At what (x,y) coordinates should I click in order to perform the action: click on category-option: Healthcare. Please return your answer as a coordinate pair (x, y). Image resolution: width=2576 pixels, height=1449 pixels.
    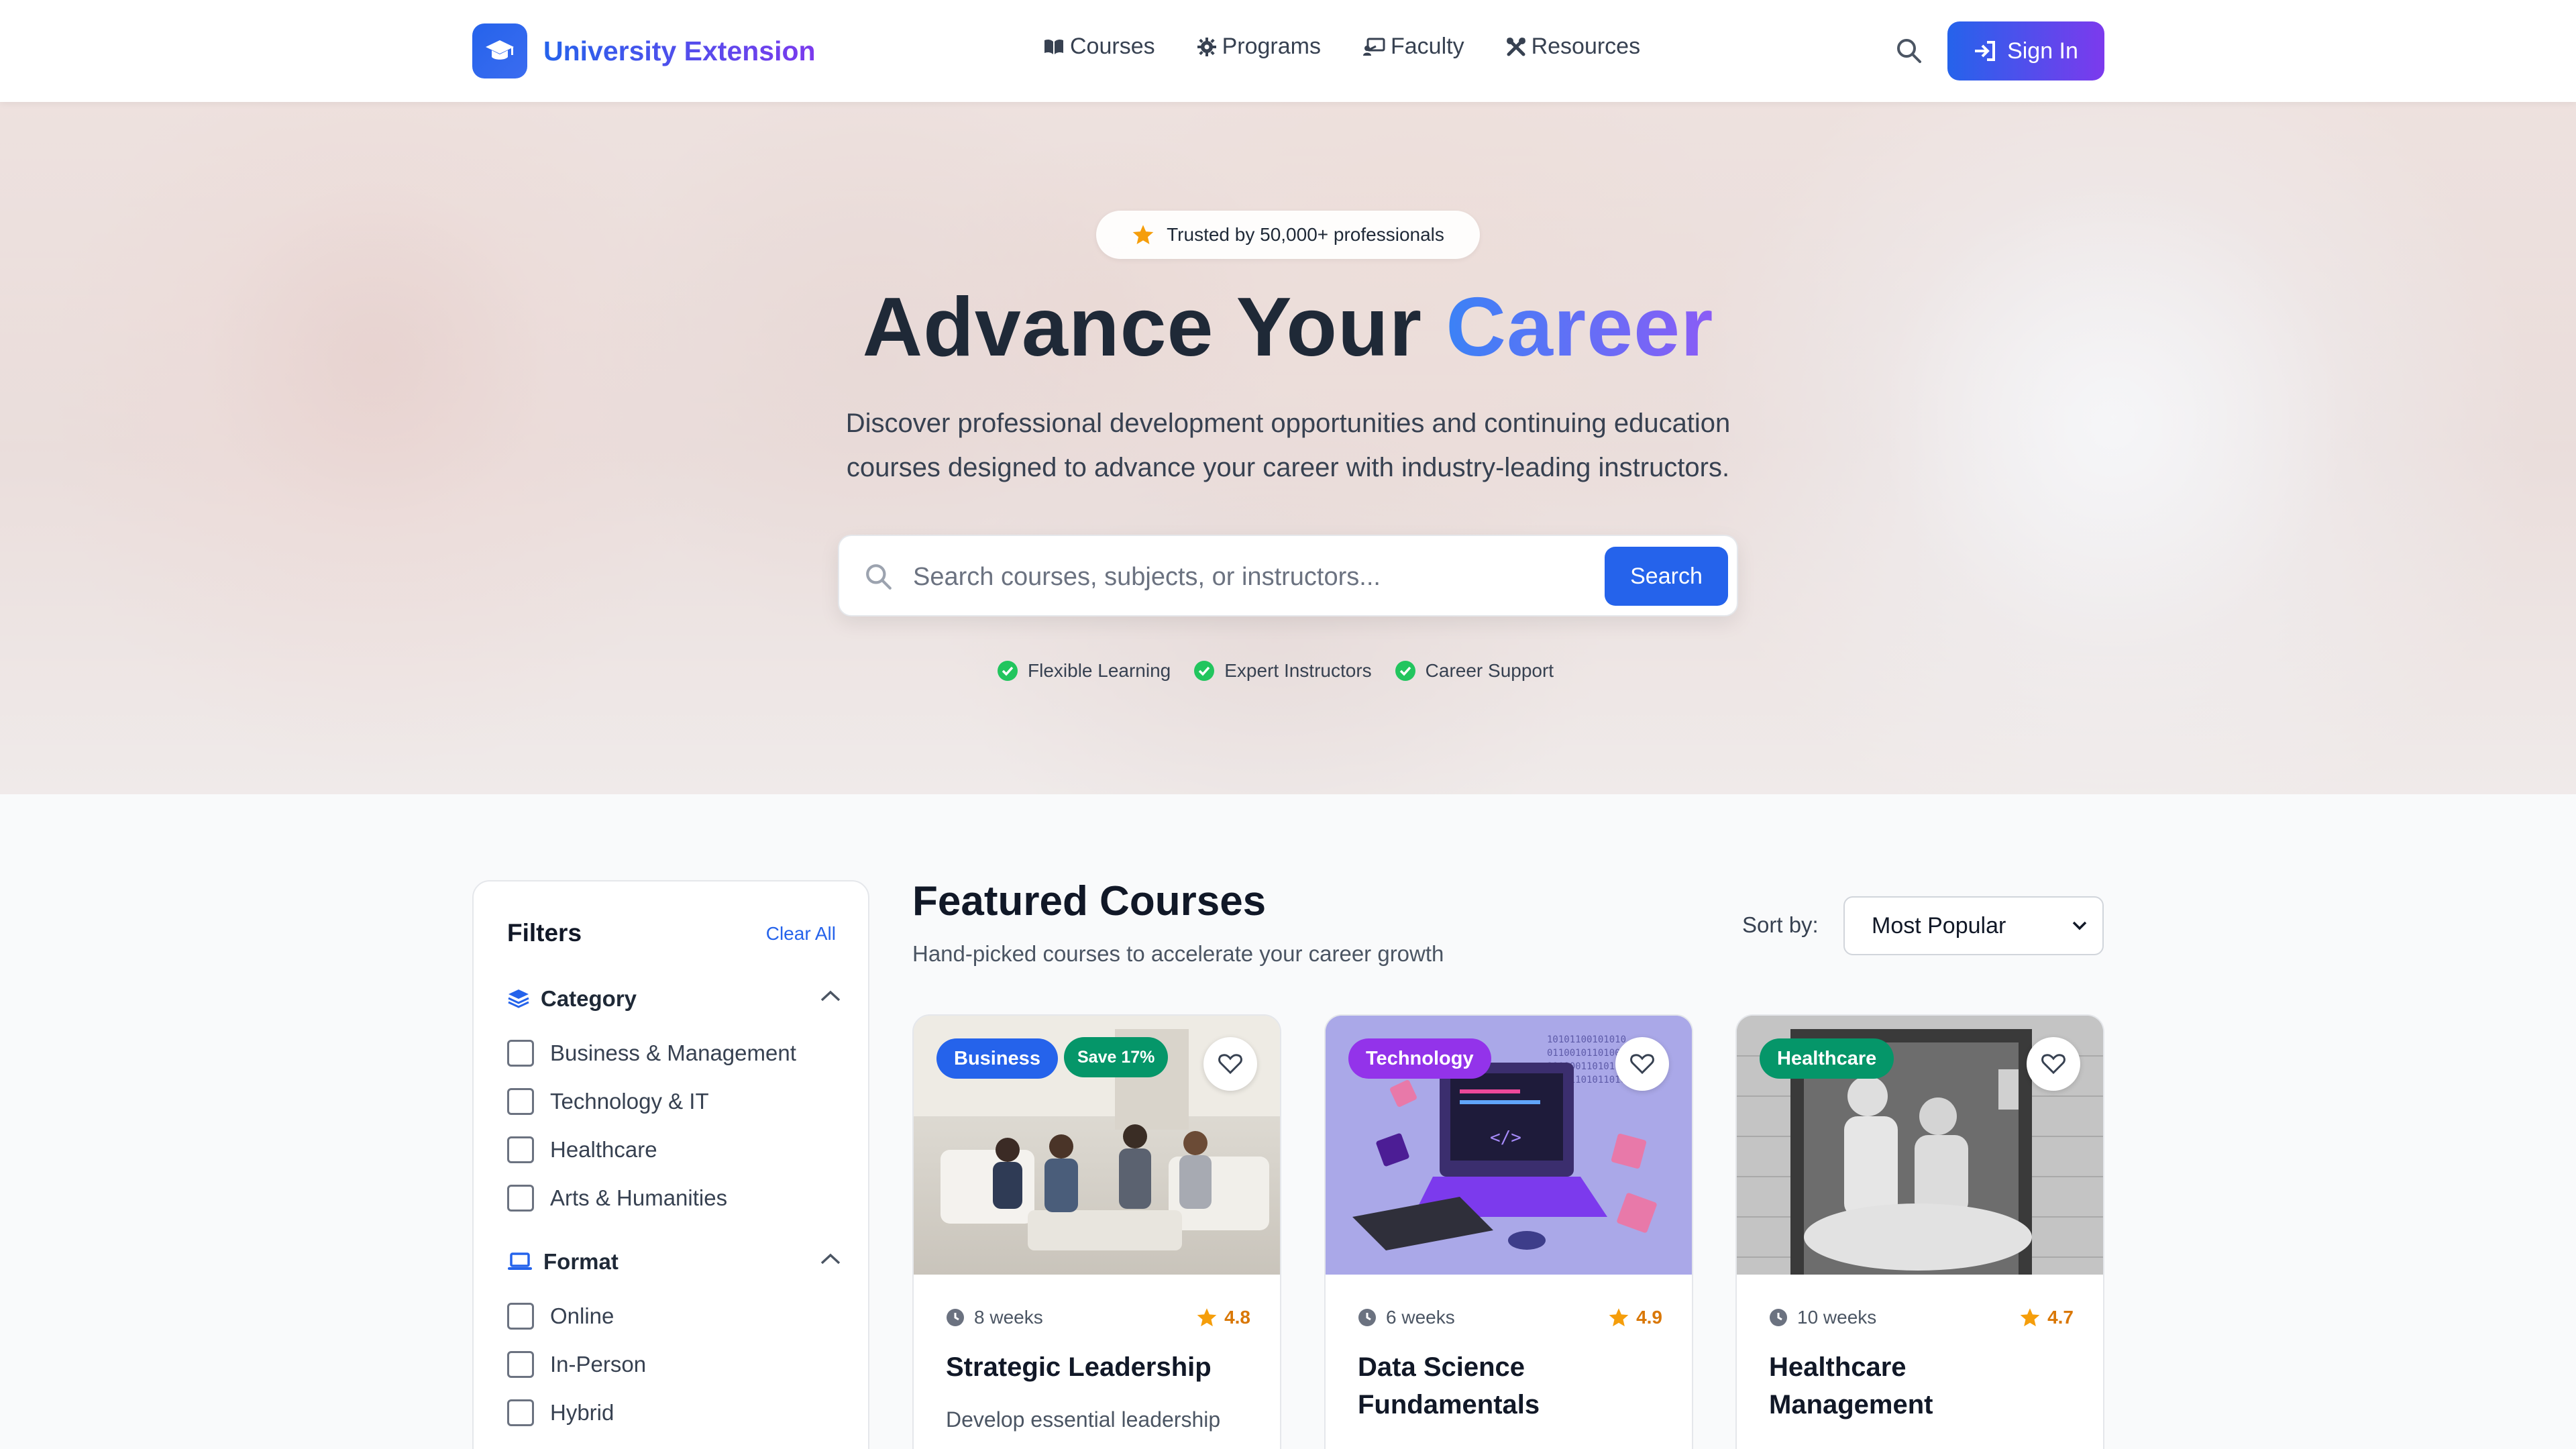
    Looking at the image, I should click on (582, 1149).